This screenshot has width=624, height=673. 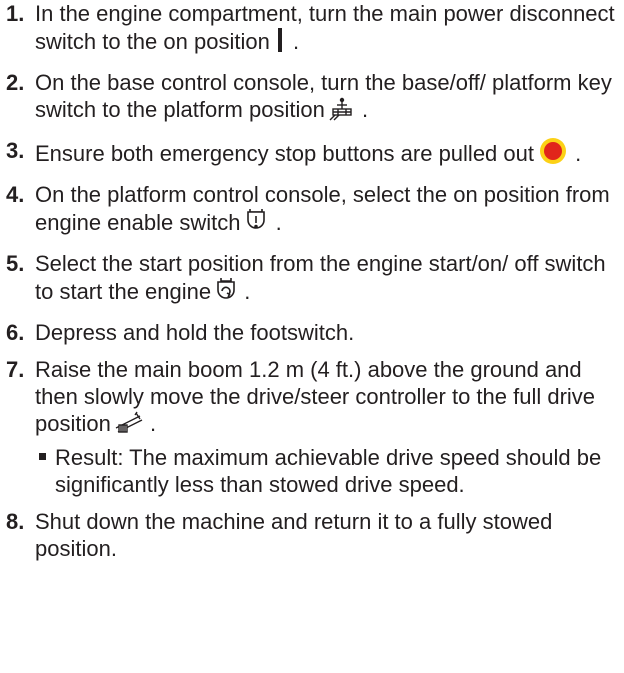 I want to click on engine-enable-icon, so click(x=256, y=224).